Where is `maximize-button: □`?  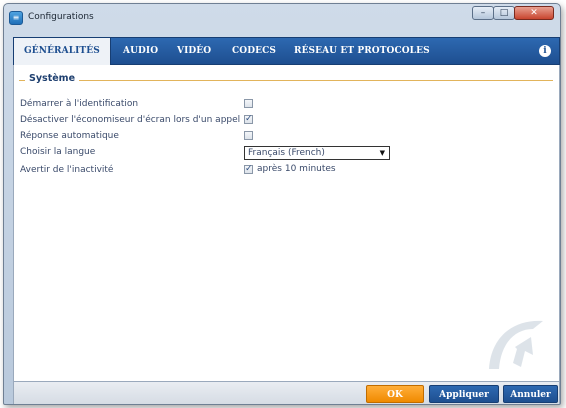 maximize-button: □ is located at coordinates (504, 13).